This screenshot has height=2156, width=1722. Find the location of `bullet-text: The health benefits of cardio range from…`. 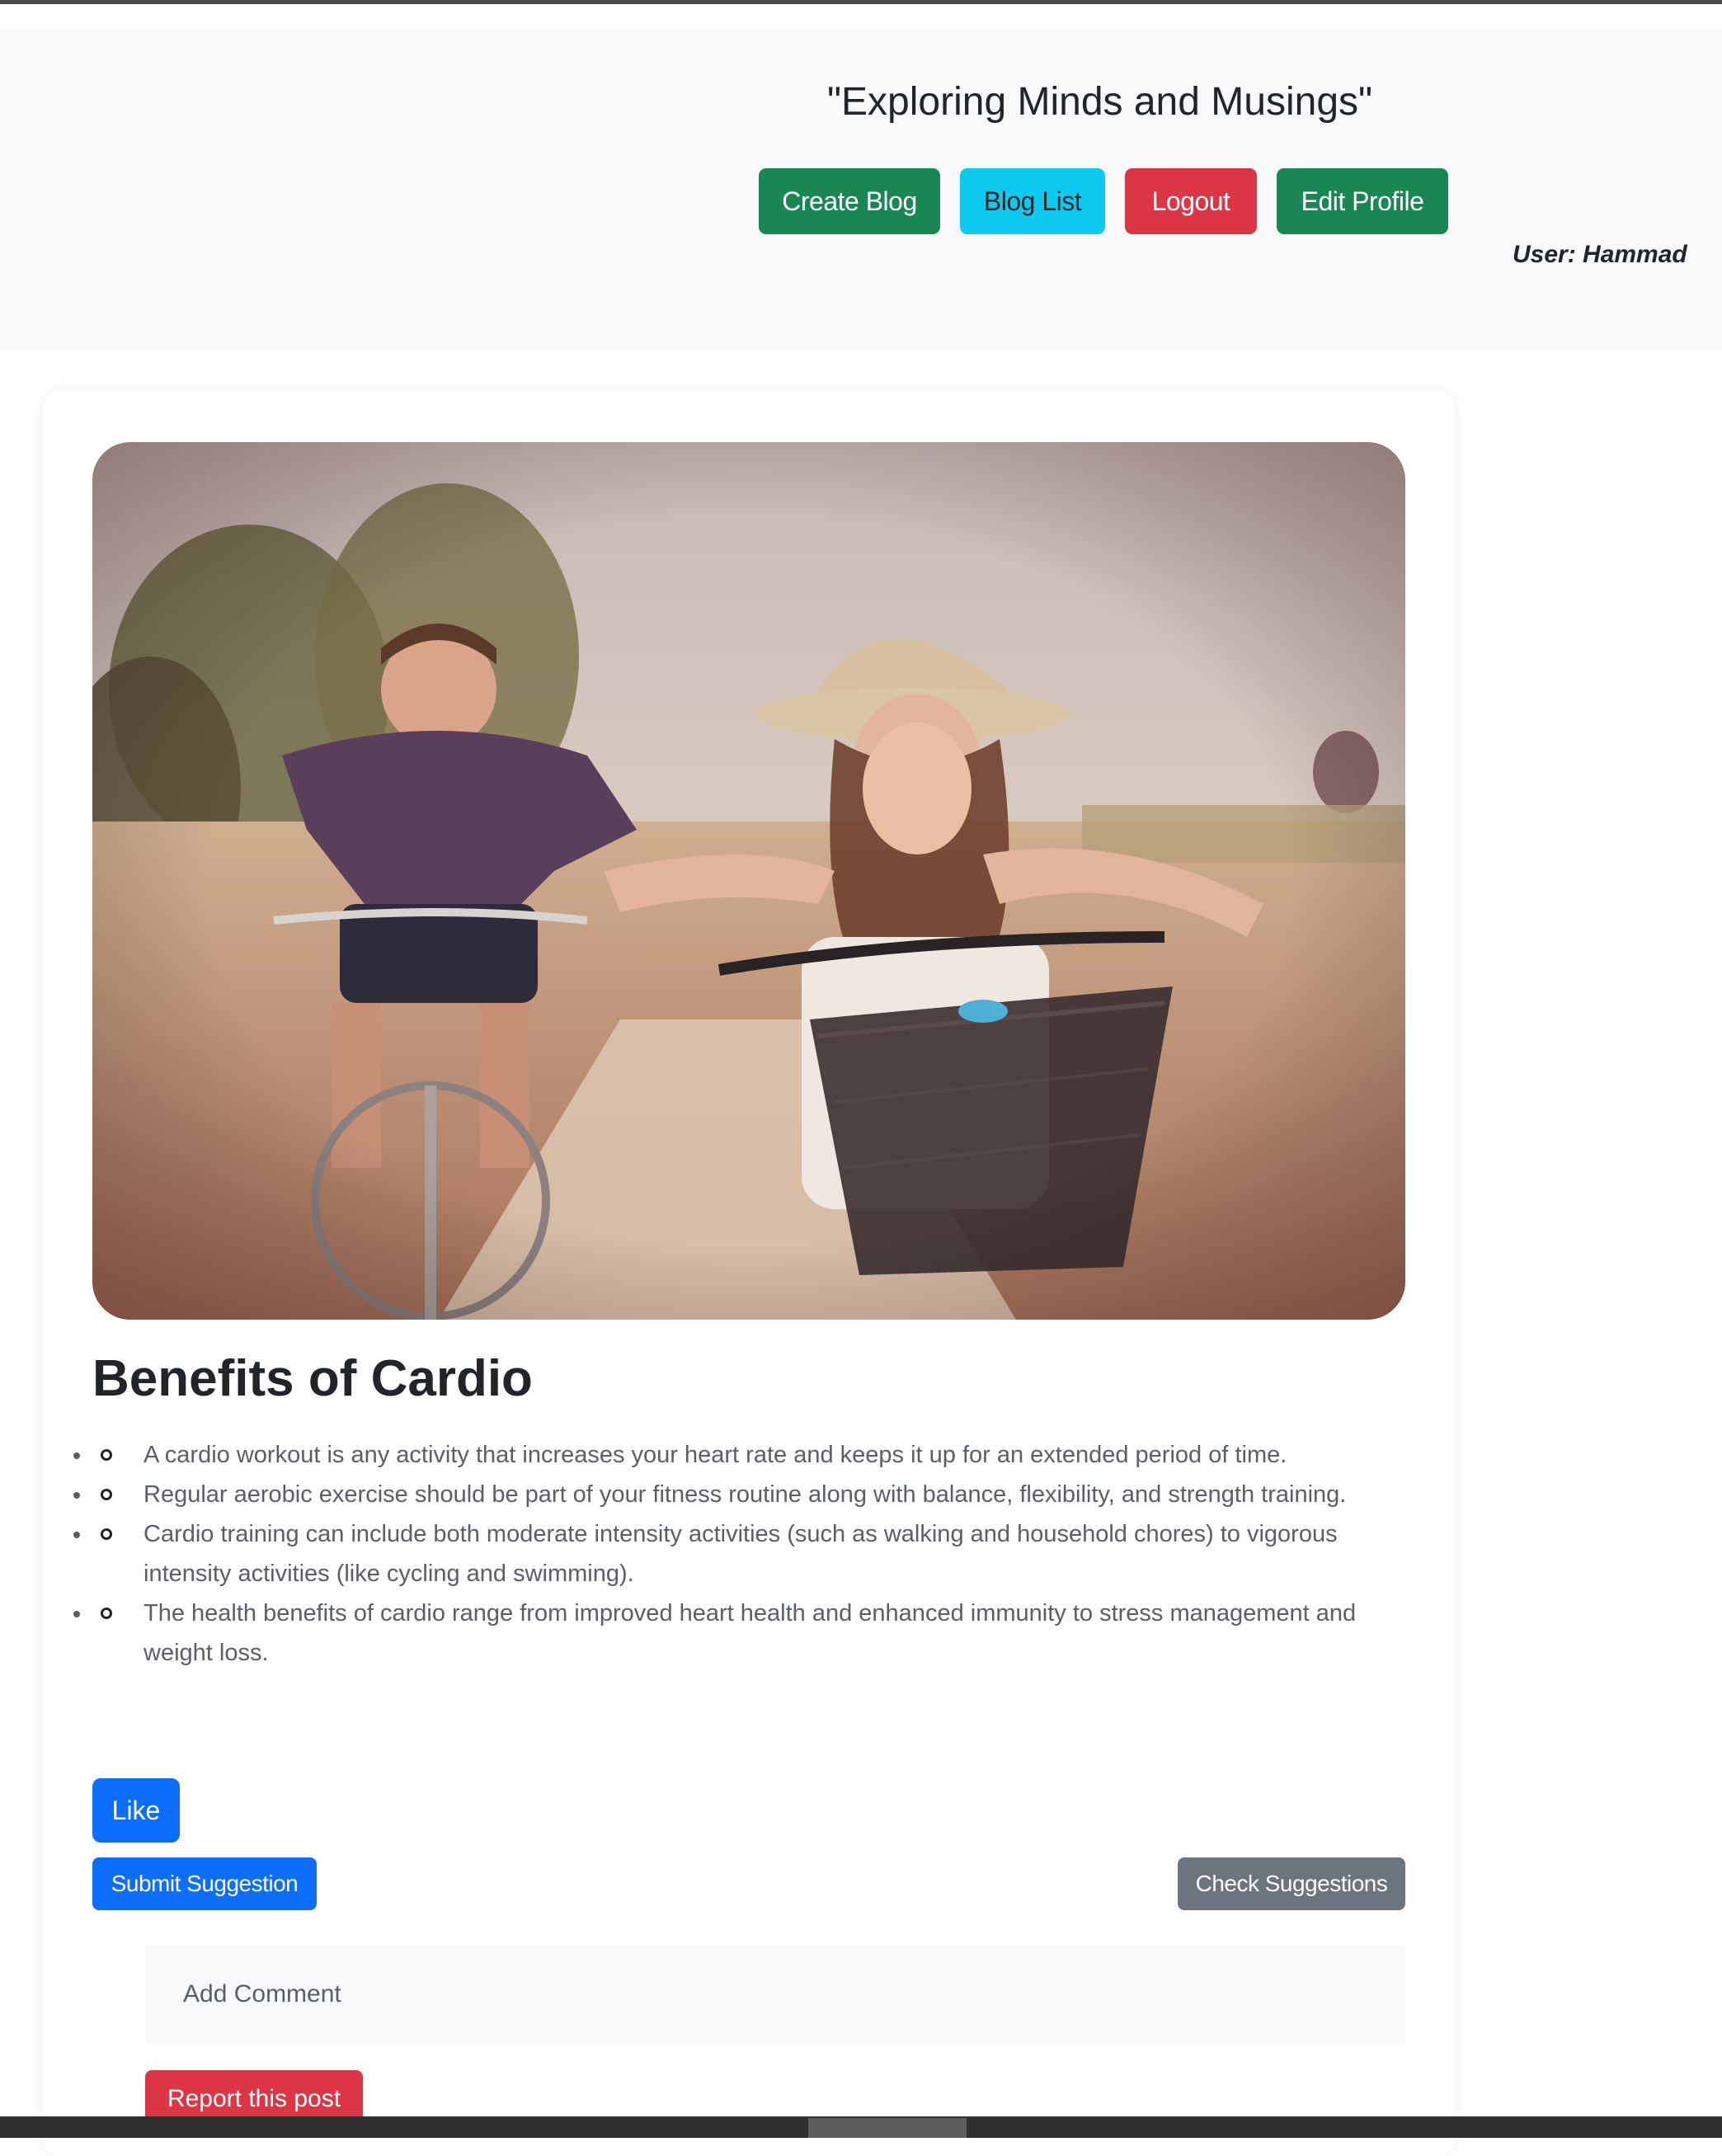

bullet-text: The health benefits of cardio range from… is located at coordinates (750, 1633).